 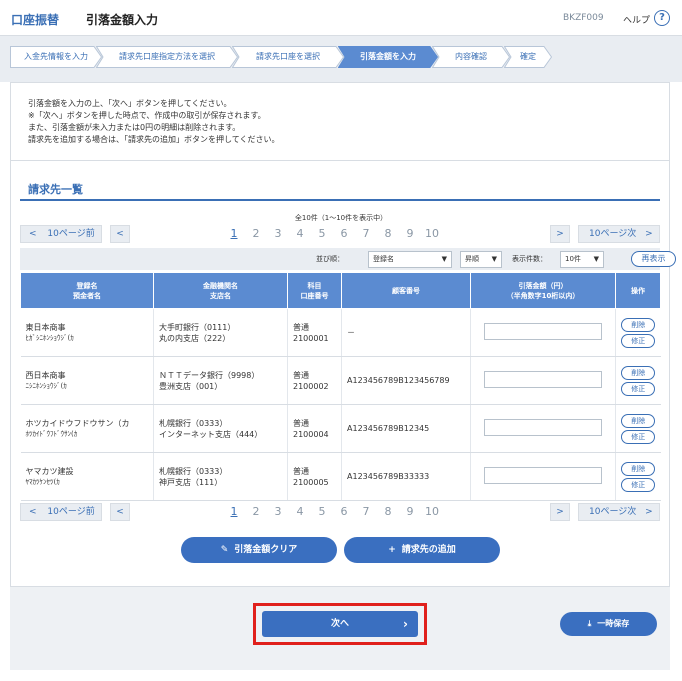 What do you see at coordinates (35, 20) in the screenshot?
I see `category-title: 口座振替` at bounding box center [35, 20].